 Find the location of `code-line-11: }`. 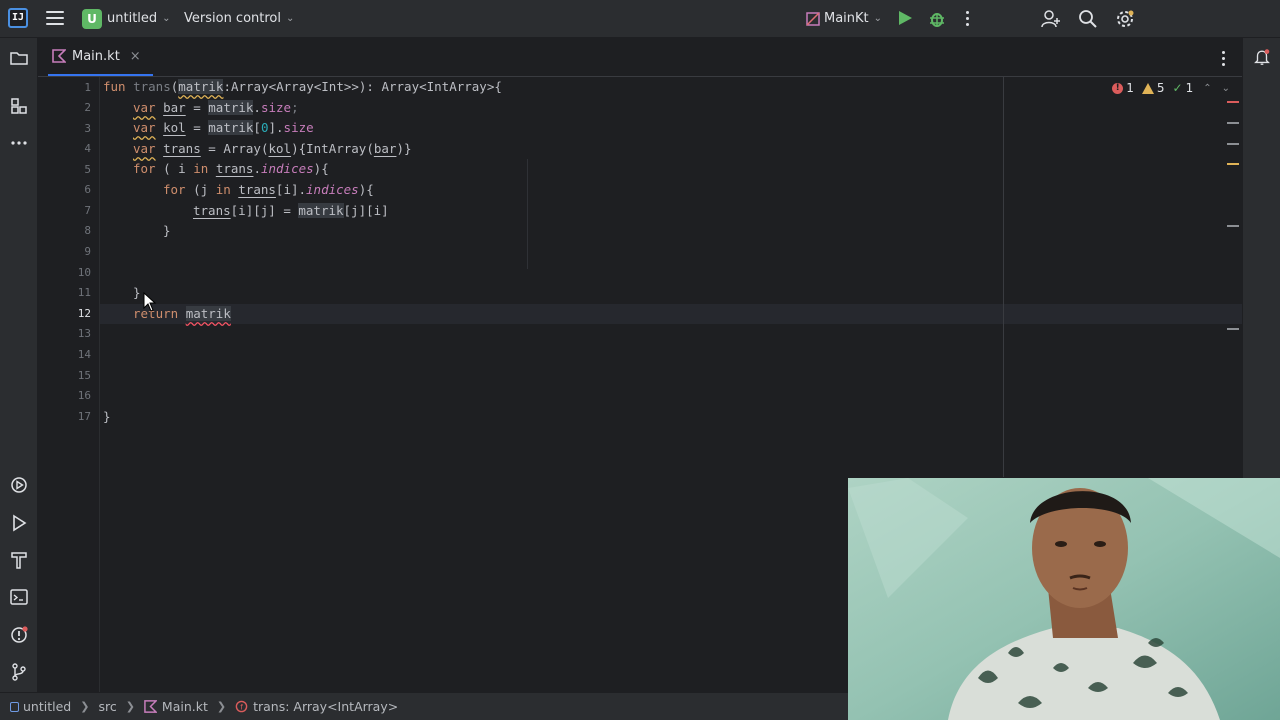

code-line-11: } is located at coordinates (137, 293).